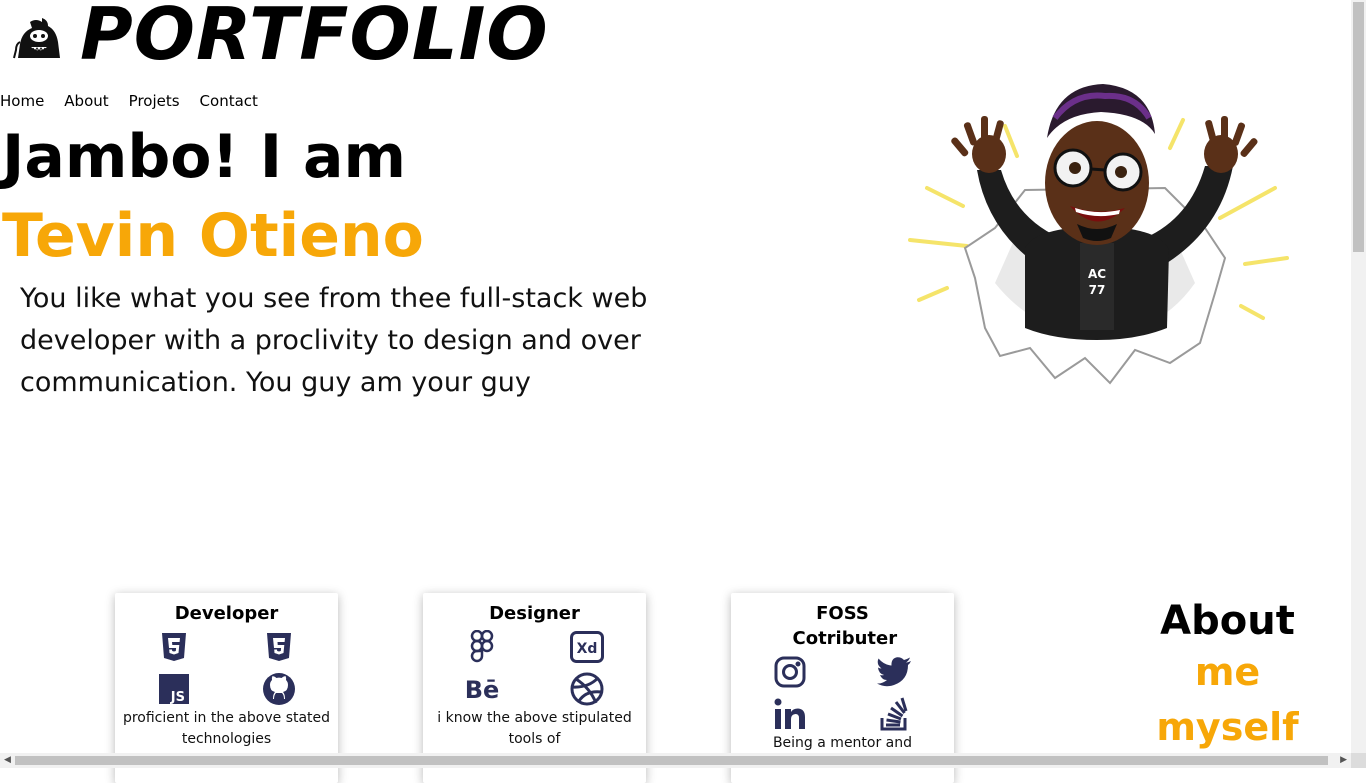 Image resolution: width=1366 pixels, height=783 pixels. I want to click on linkedin-icon, so click(790, 714).